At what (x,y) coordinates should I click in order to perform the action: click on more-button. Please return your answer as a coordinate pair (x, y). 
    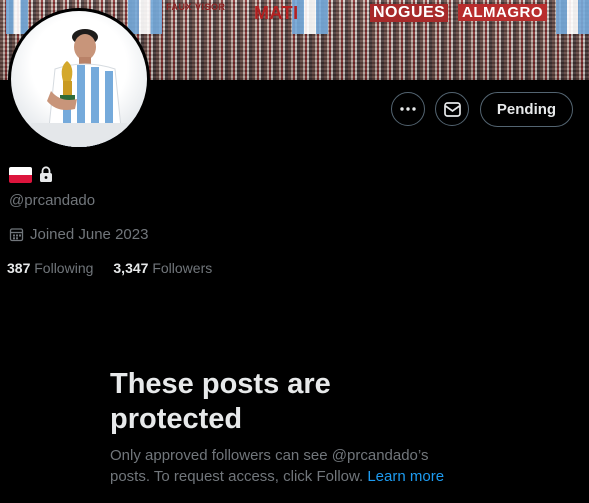
    Looking at the image, I should click on (408, 109).